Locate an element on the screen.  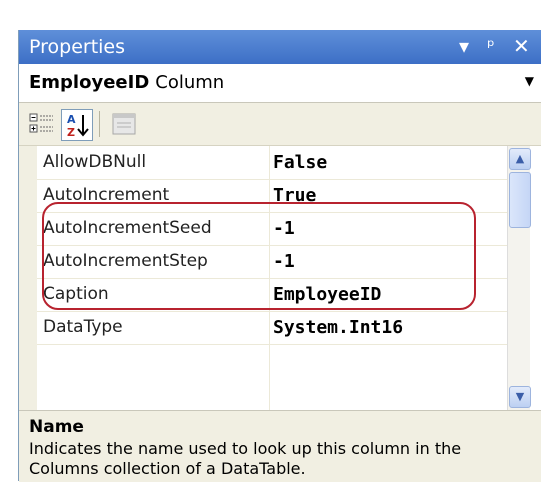
close-icon: ✕ is located at coordinates (521, 46).